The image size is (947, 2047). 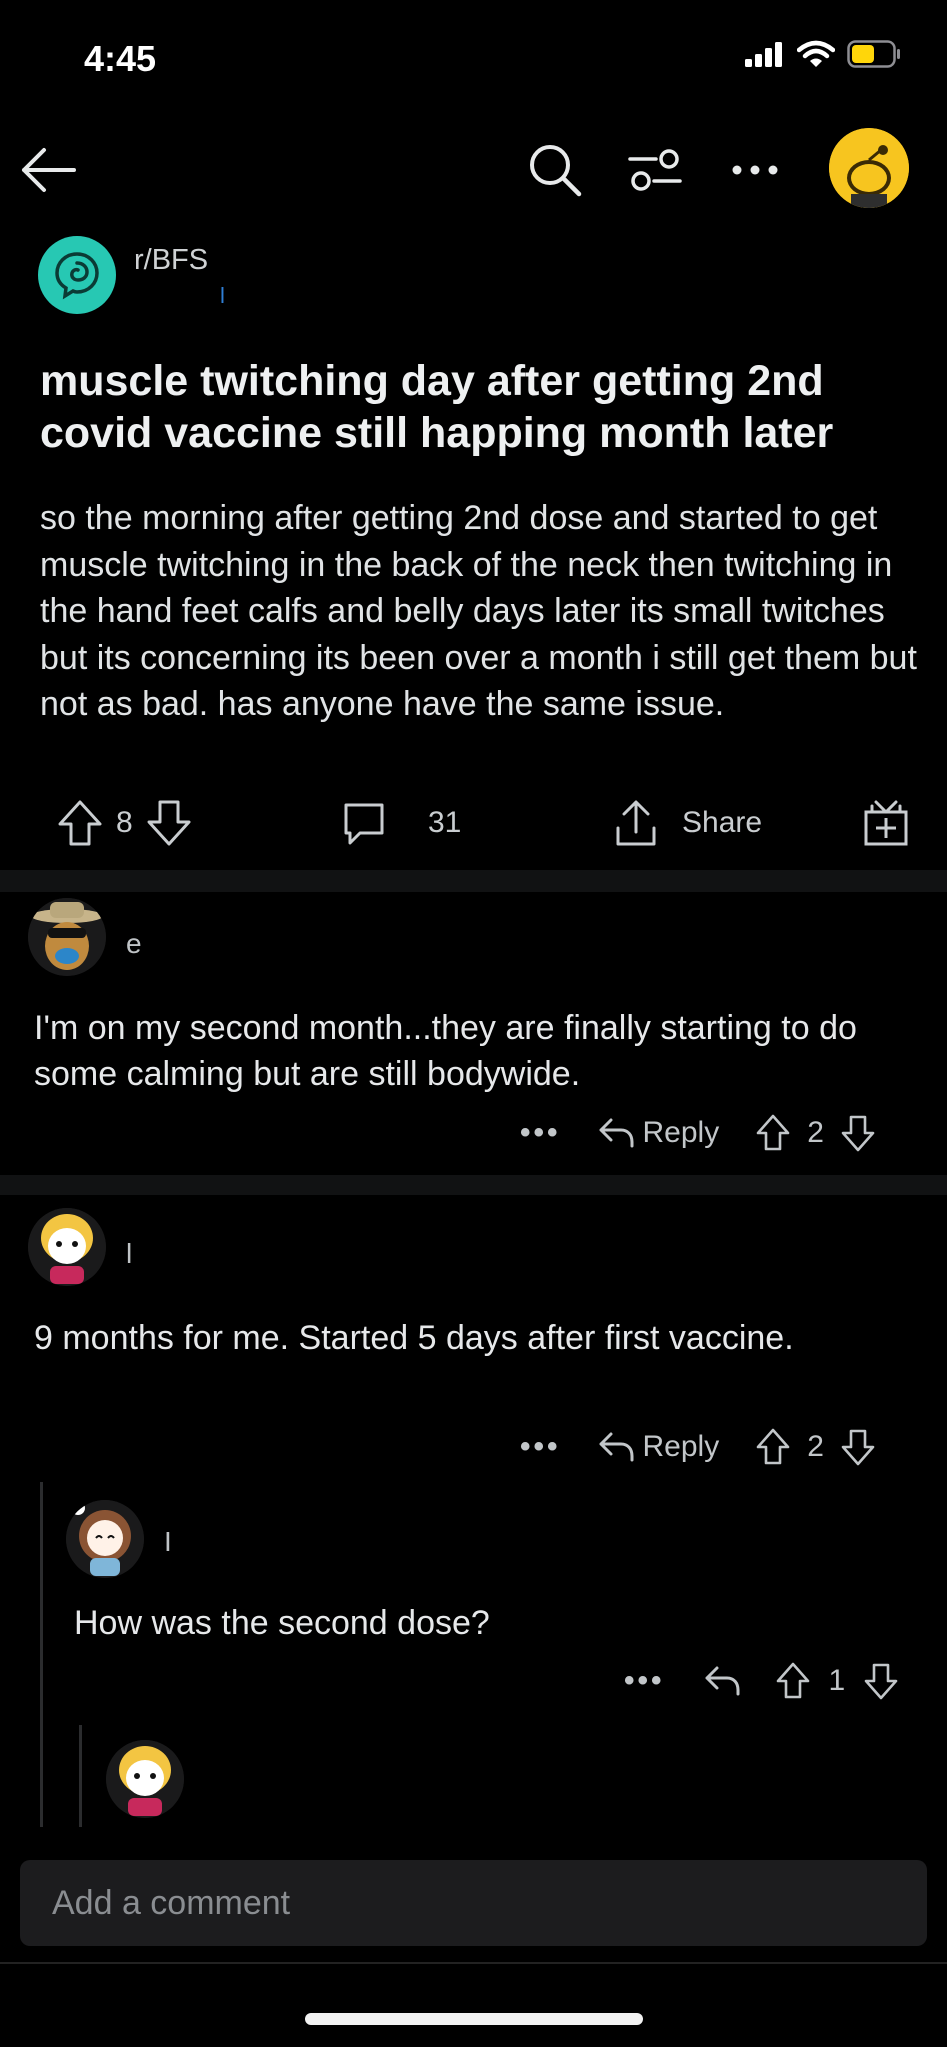 I want to click on post-action-bar: 8 31 Share, so click(x=473, y=825).